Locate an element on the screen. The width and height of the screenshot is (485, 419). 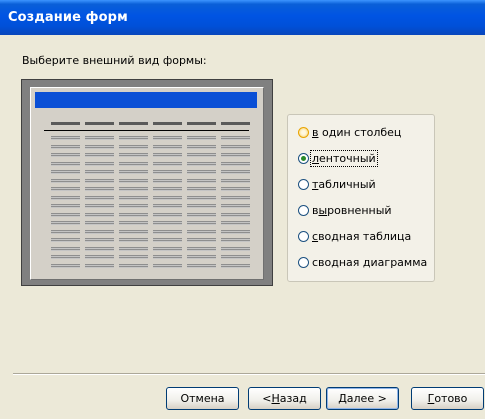
option-datasheet-label: табличный is located at coordinates (344, 184).